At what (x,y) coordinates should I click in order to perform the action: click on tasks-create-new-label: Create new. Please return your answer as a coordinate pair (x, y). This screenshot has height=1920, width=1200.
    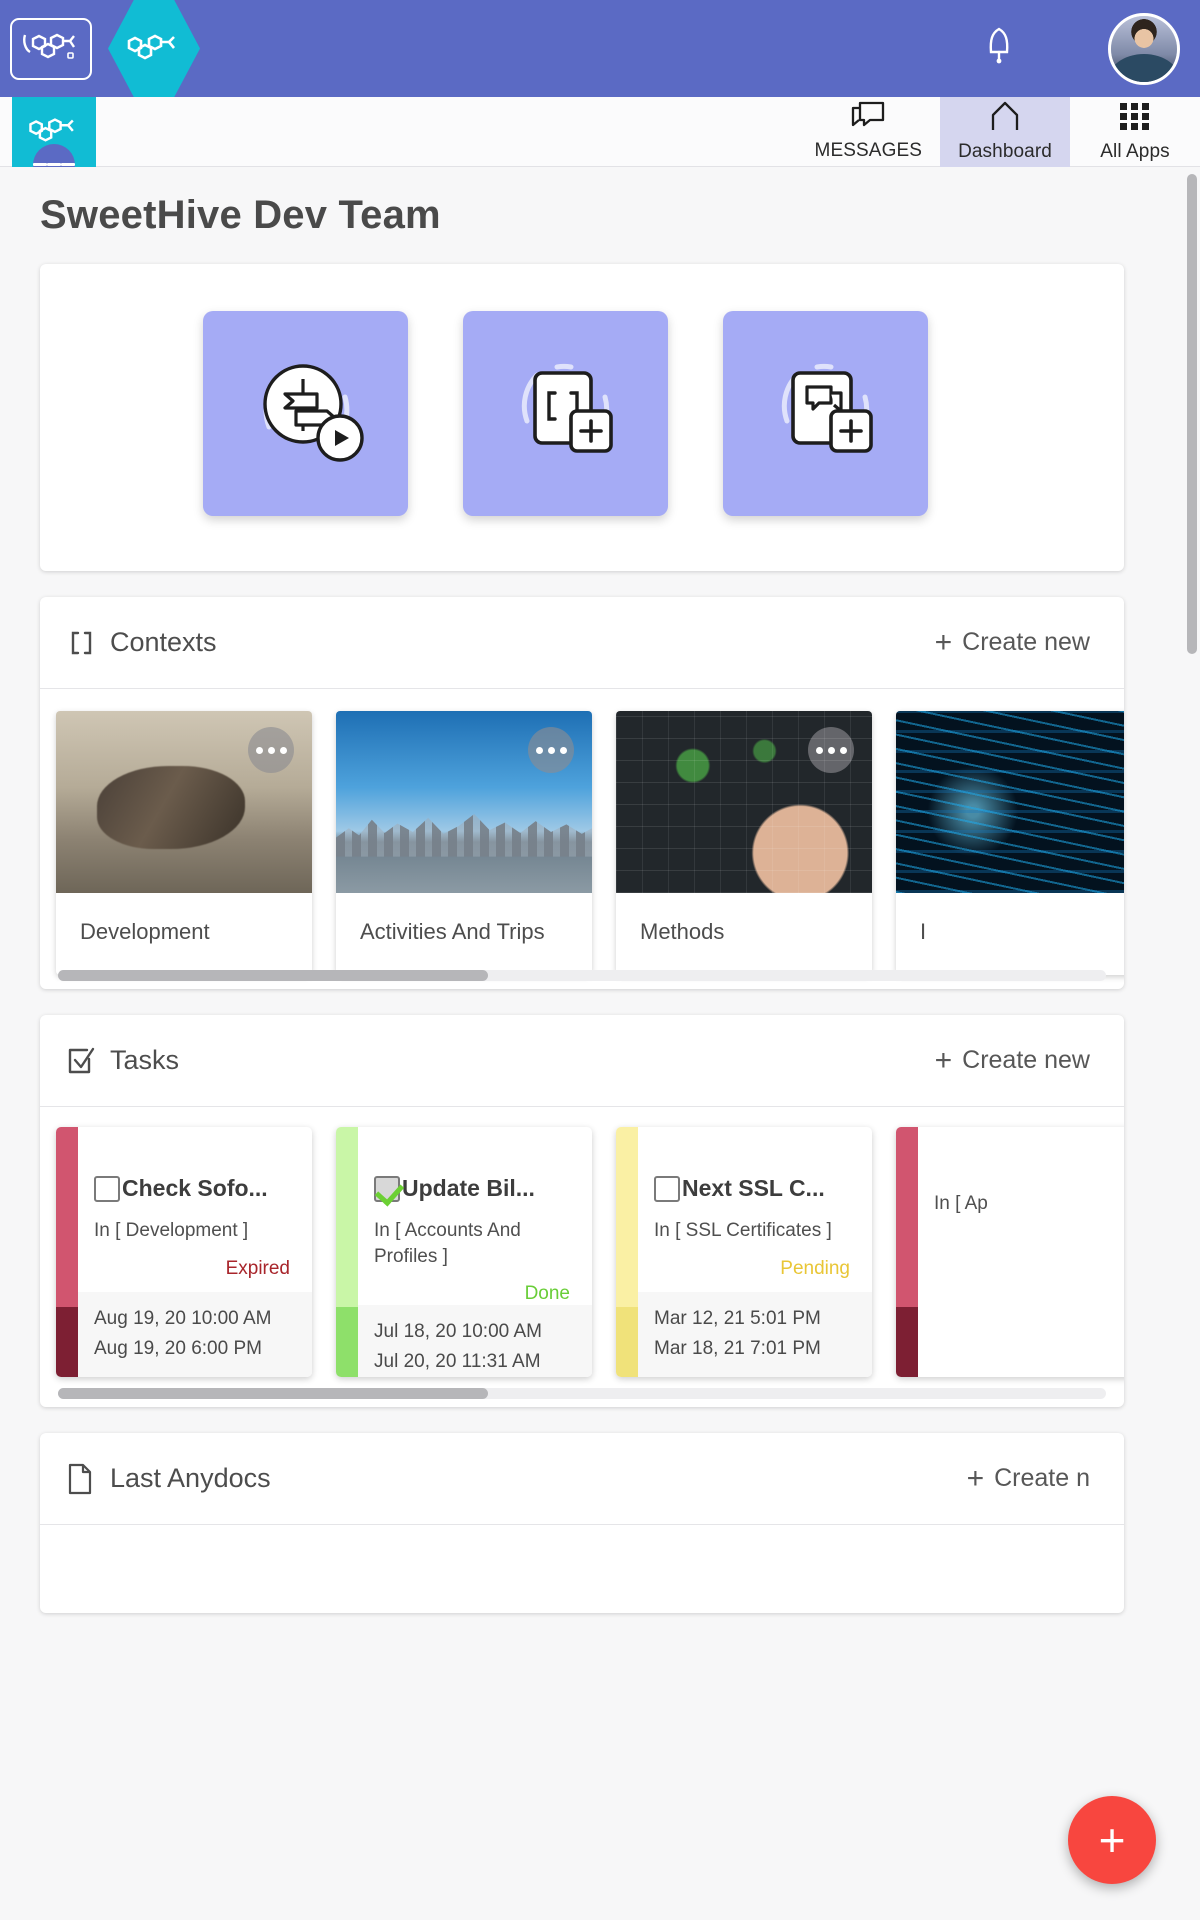
    Looking at the image, I should click on (1026, 1060).